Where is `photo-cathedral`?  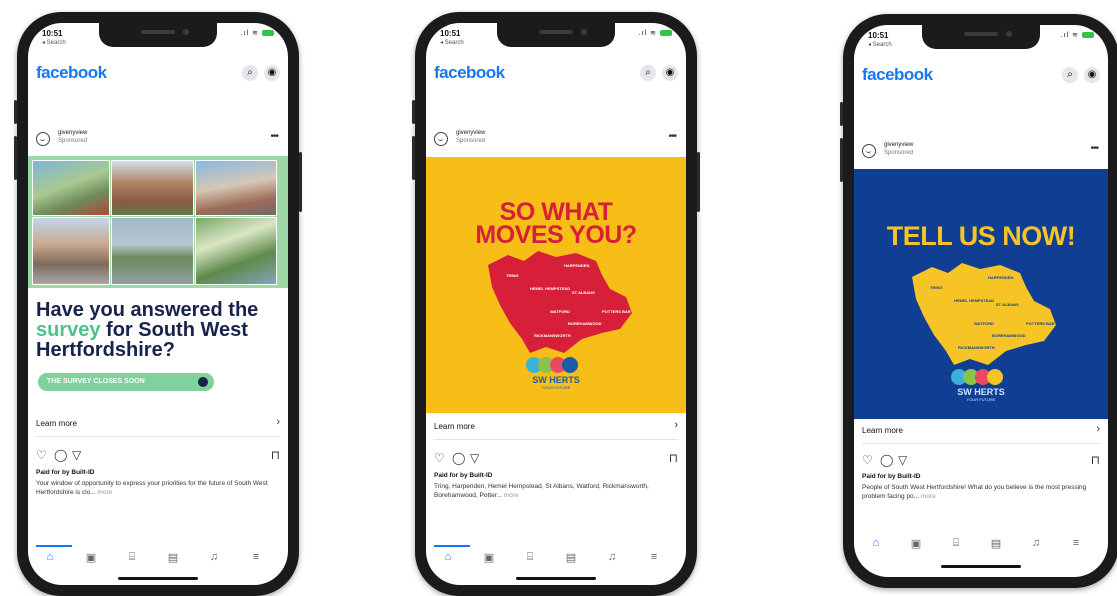 photo-cathedral is located at coordinates (152, 188).